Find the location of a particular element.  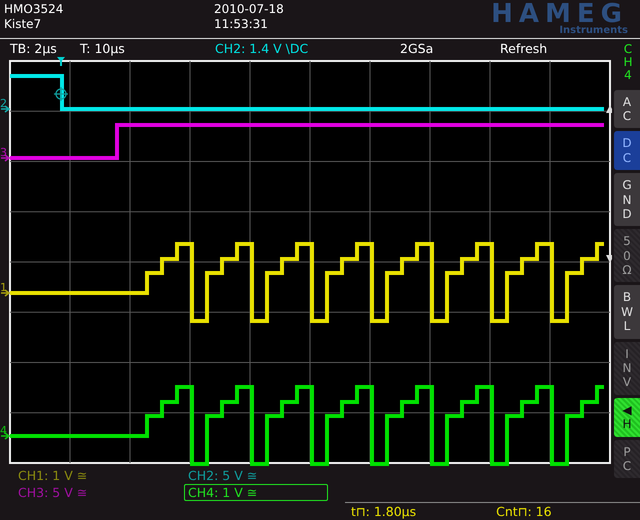

date-text: 2010-07-18 is located at coordinates (249, 9).